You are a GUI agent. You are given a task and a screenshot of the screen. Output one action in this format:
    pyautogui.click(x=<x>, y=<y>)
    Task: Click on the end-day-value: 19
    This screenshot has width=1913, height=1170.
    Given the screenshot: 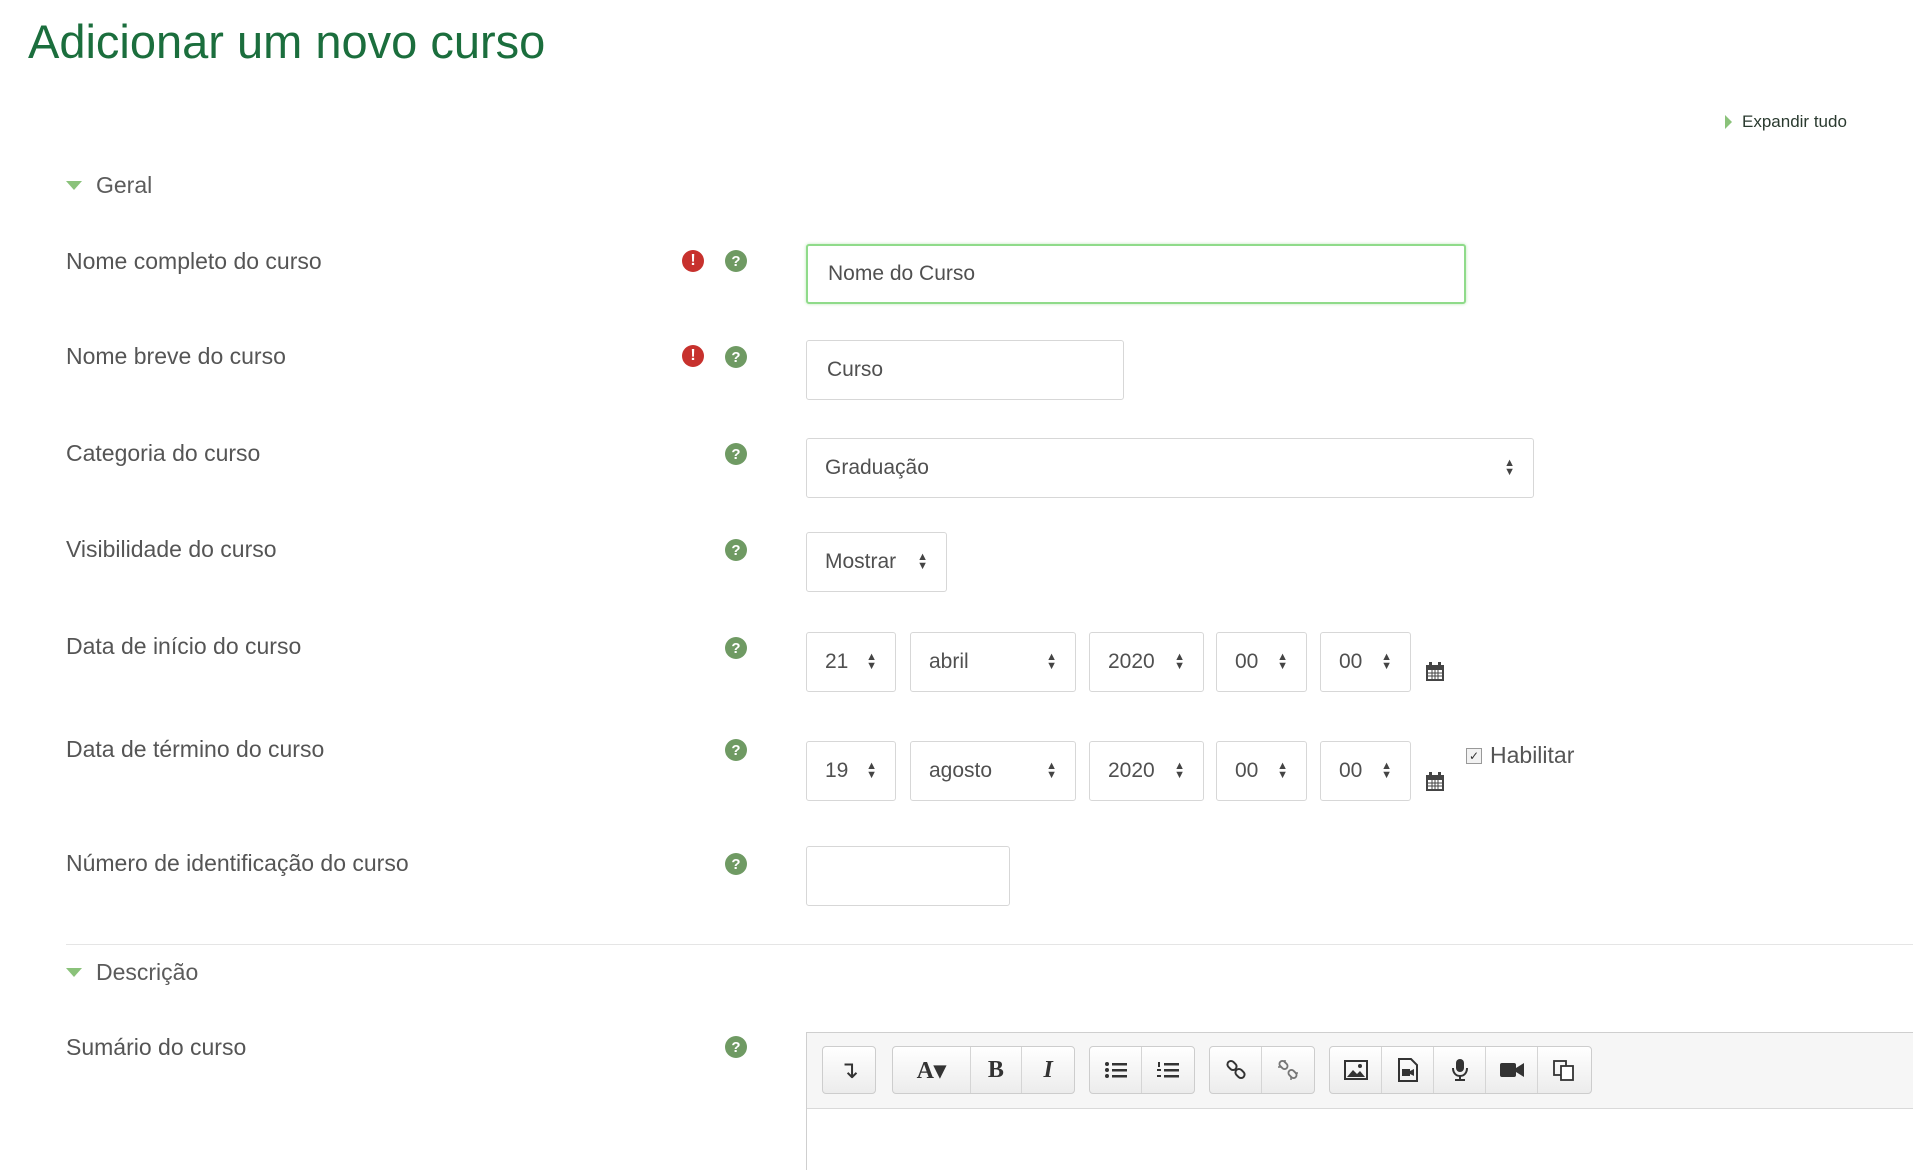 What is the action you would take?
    pyautogui.click(x=837, y=770)
    